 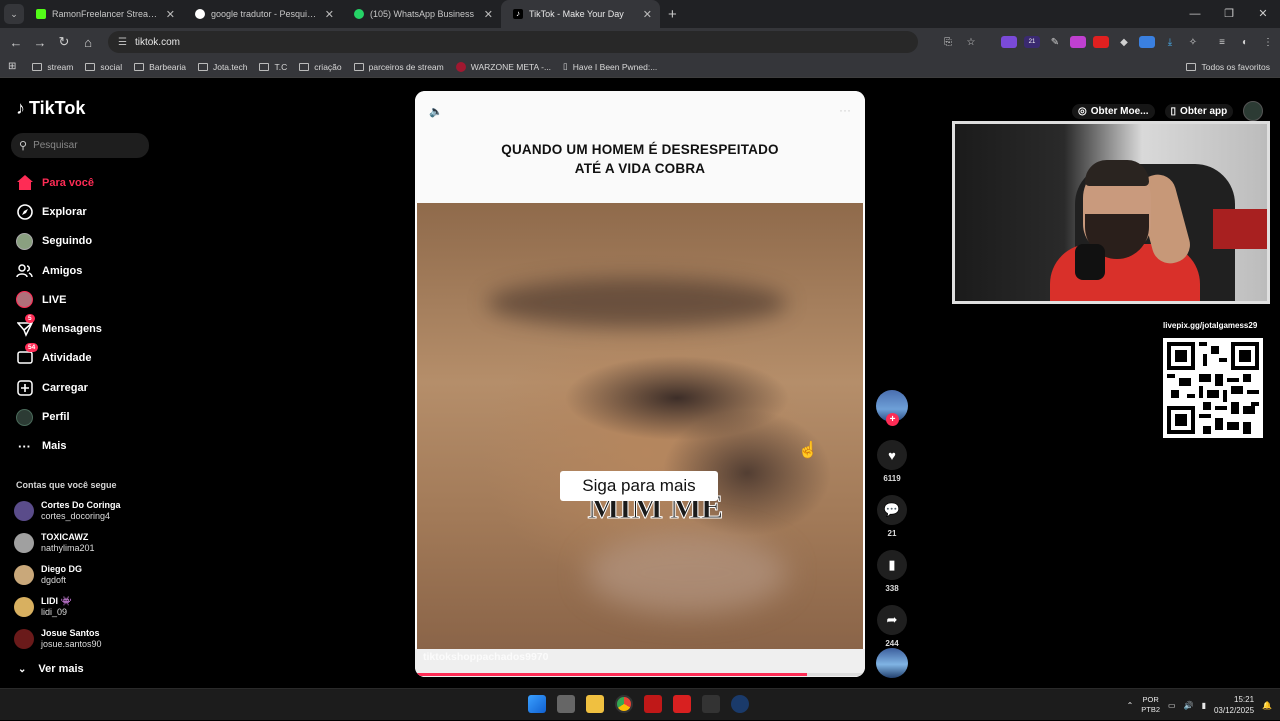 What do you see at coordinates (1150, 705) in the screenshot?
I see `language-indicator: POR PTB2` at bounding box center [1150, 705].